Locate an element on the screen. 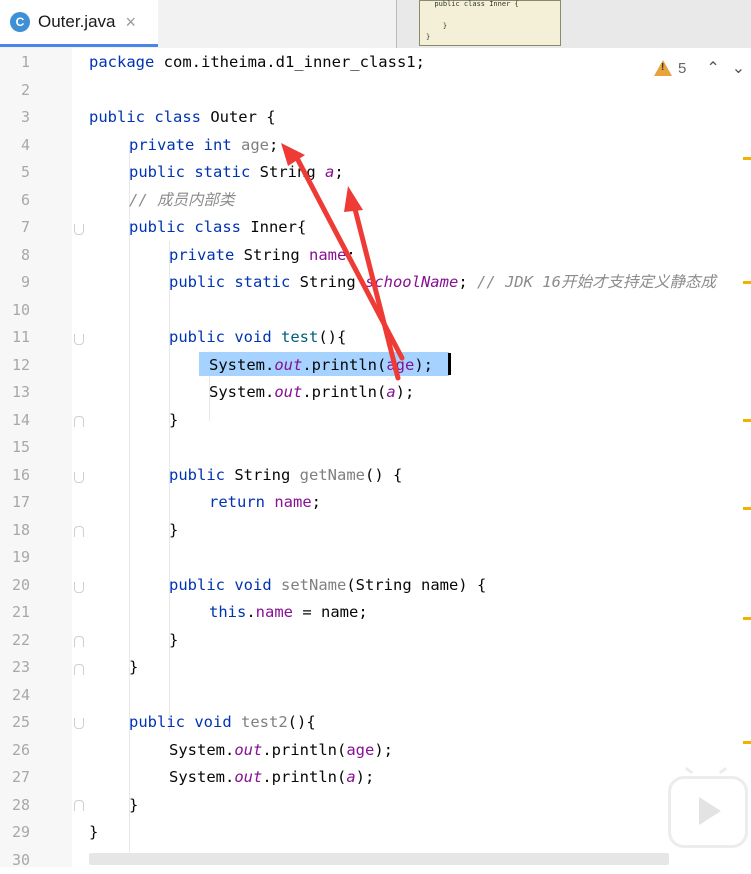  line-number: 28 is located at coordinates (15, 805).